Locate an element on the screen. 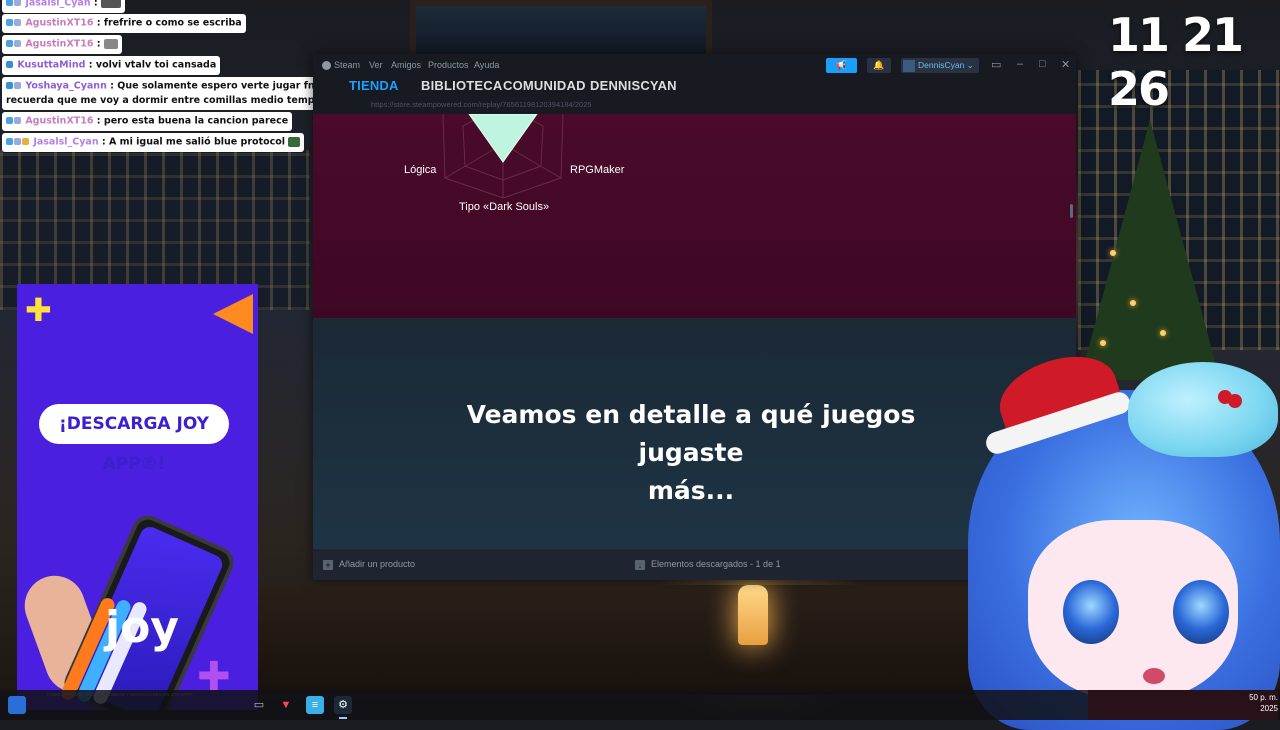 The width and height of the screenshot is (1280, 730). radar-chart is located at coordinates (503, 156).